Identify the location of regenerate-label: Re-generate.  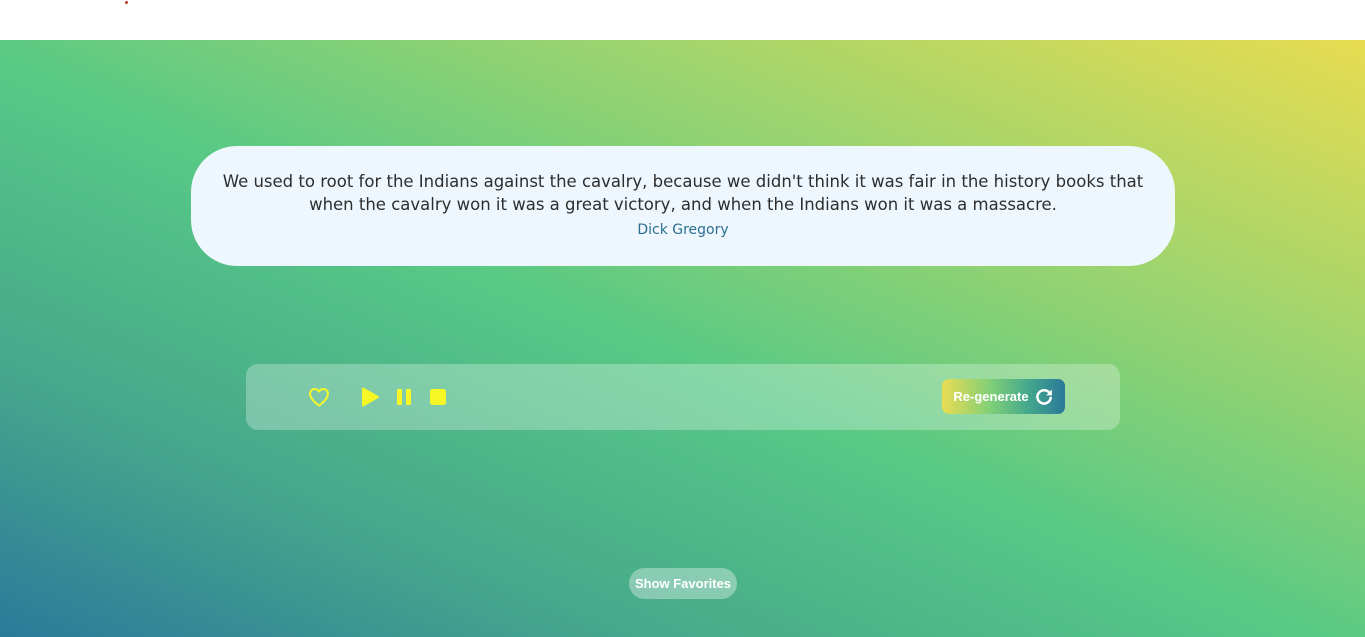
(991, 396).